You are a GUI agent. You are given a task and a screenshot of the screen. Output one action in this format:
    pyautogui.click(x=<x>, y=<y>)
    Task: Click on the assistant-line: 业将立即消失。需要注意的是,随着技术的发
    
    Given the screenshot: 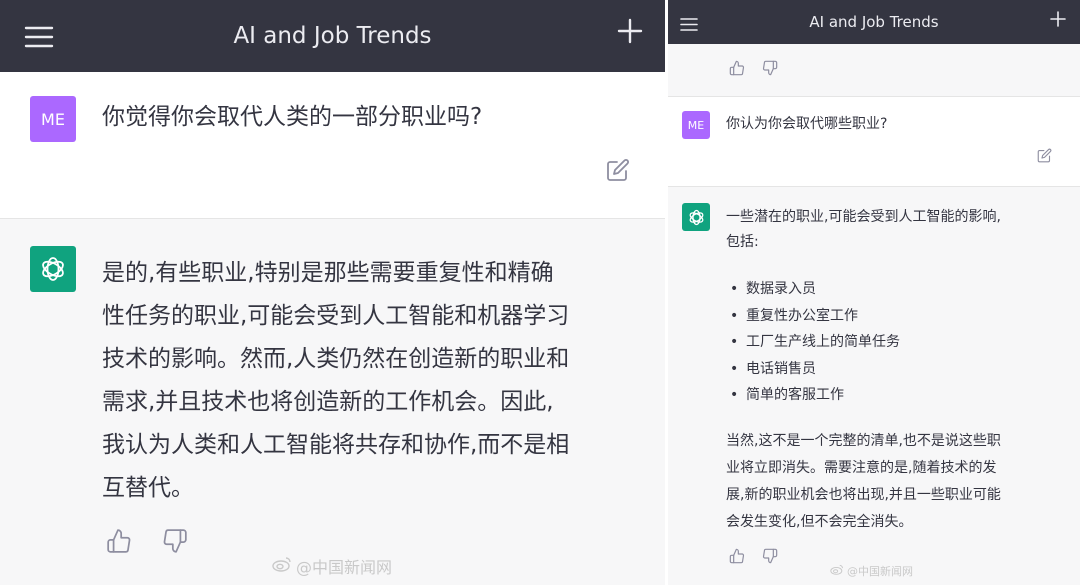 What is the action you would take?
    pyautogui.click(x=861, y=468)
    